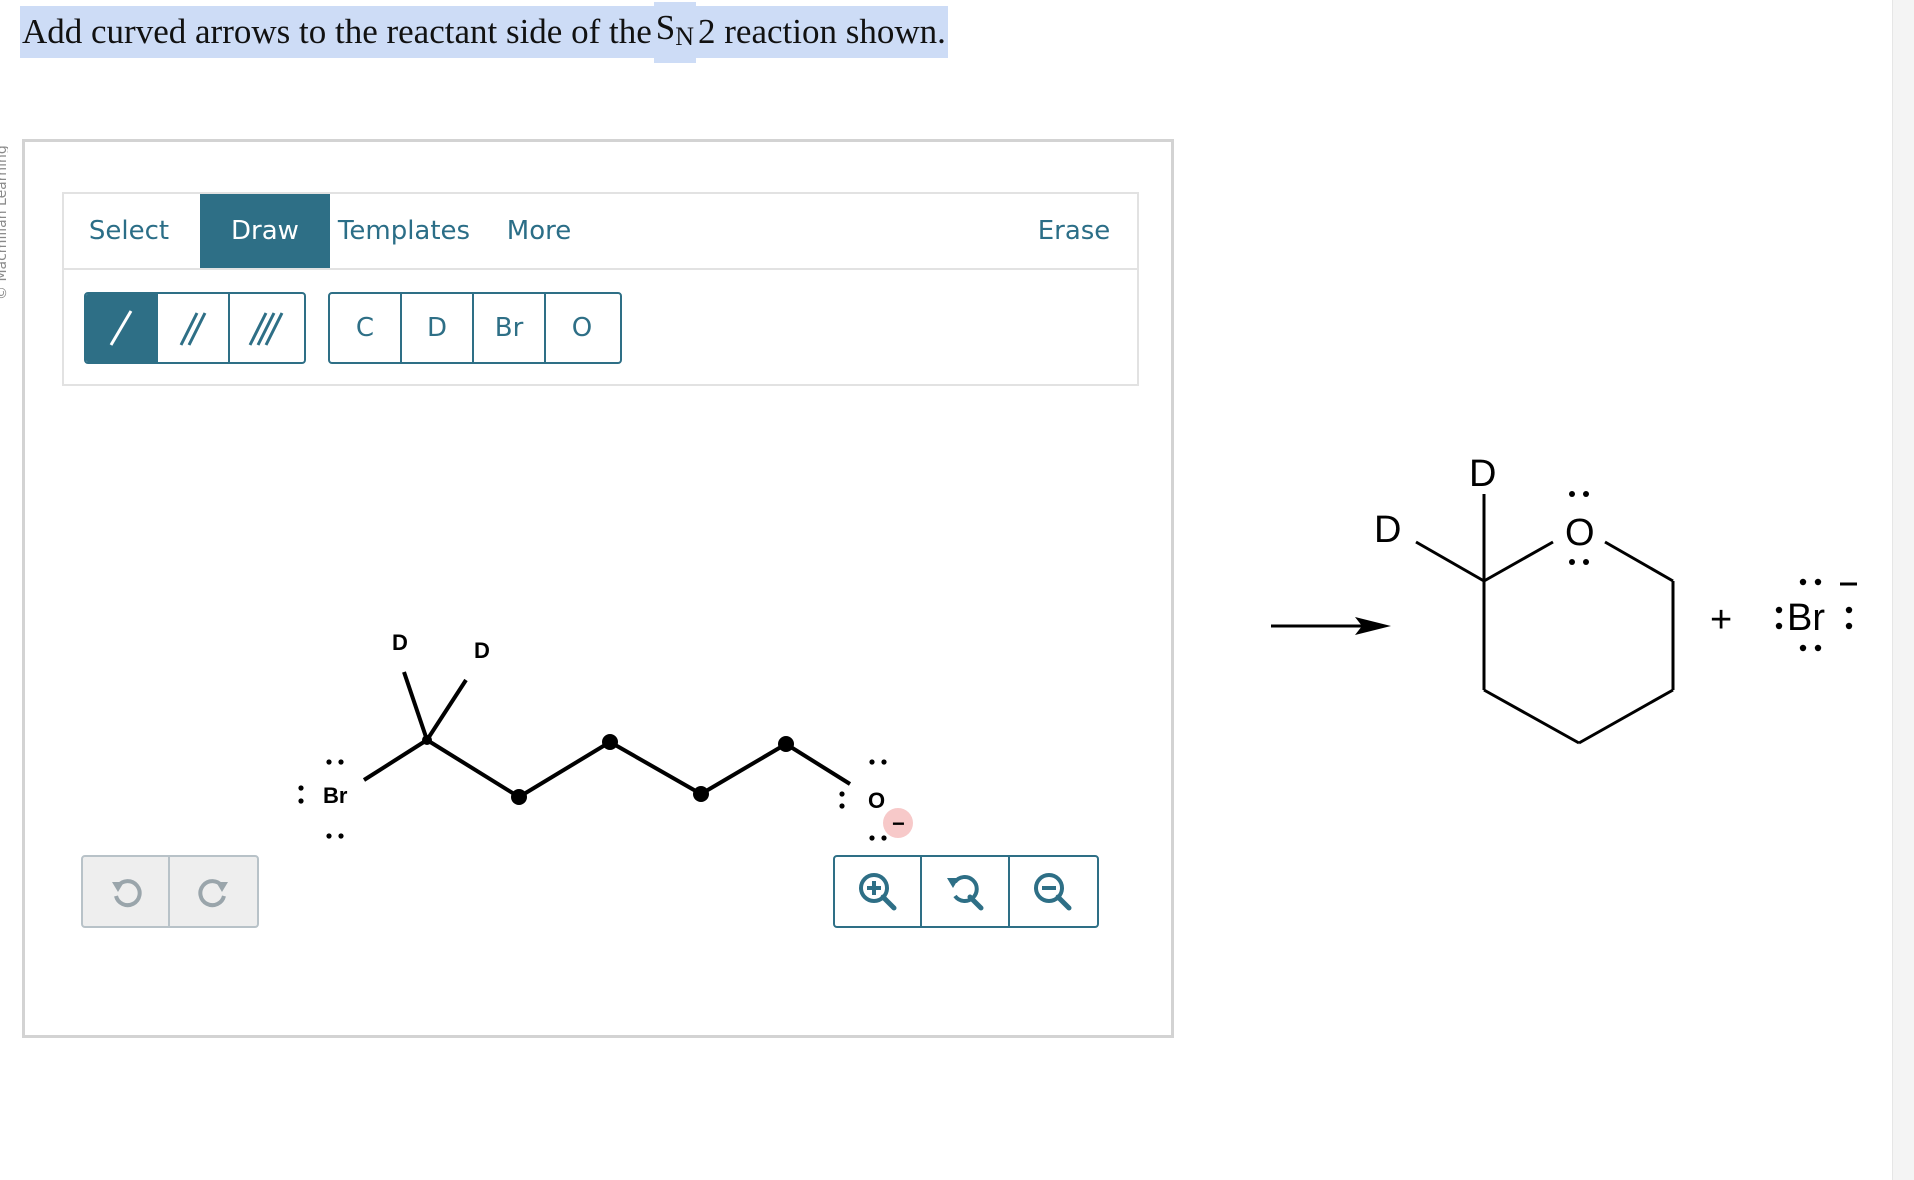  Describe the element at coordinates (1074, 231) in the screenshot. I see `menu-erase: Erase` at that location.